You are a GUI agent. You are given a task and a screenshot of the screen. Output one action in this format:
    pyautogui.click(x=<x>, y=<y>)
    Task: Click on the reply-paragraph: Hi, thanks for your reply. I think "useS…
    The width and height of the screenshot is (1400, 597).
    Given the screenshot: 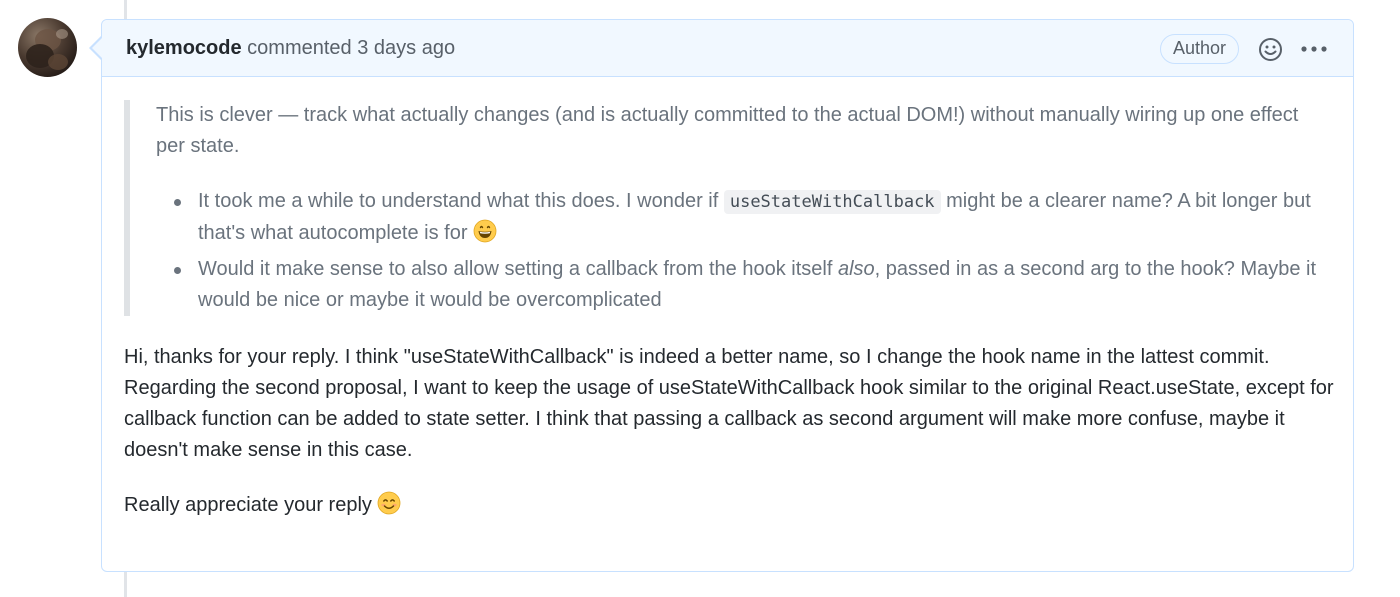 What is the action you would take?
    pyautogui.click(x=697, y=357)
    